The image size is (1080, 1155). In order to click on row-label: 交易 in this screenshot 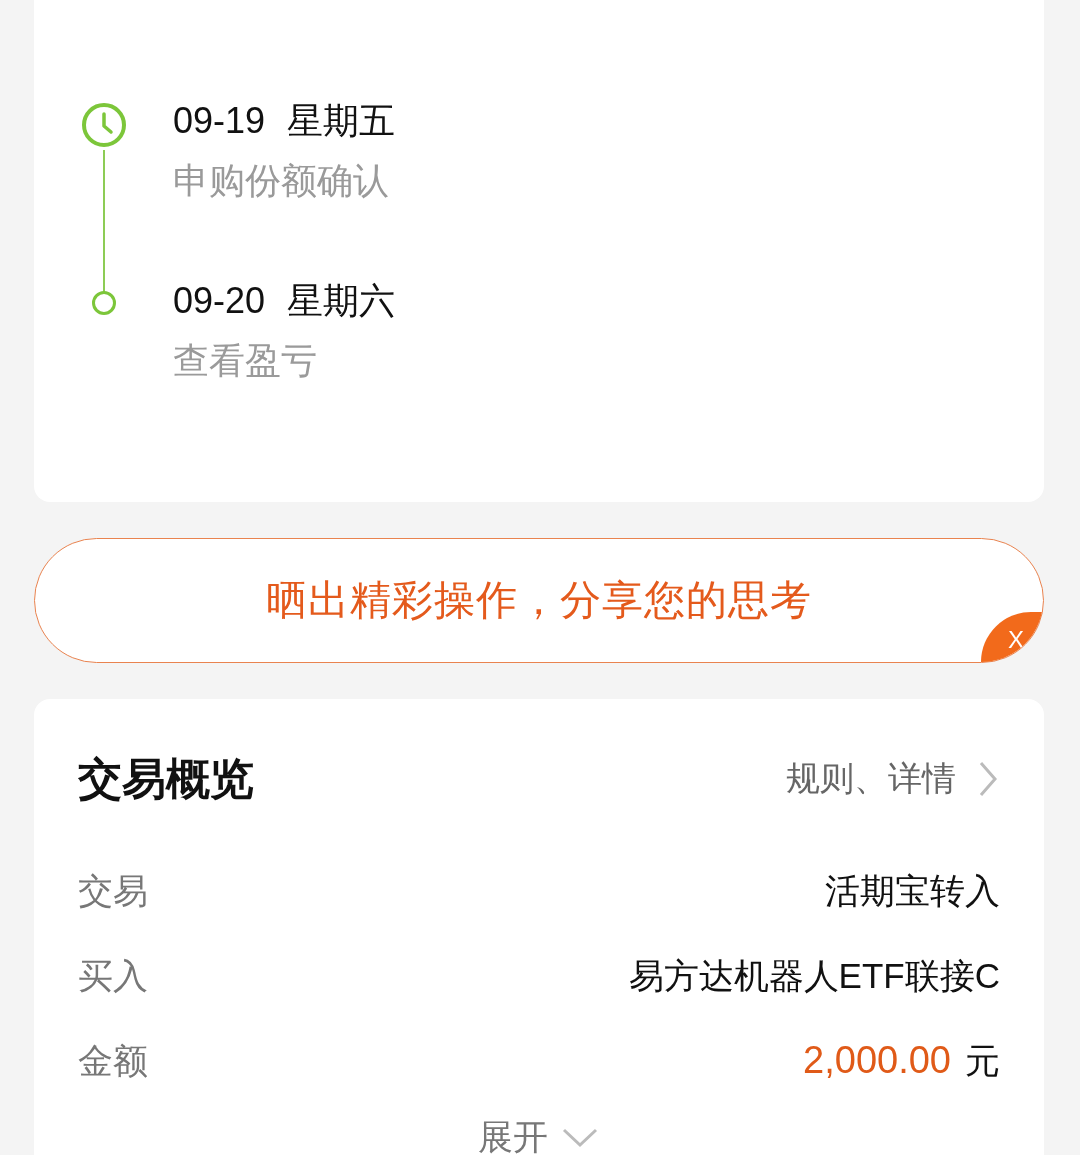, I will do `click(113, 891)`.